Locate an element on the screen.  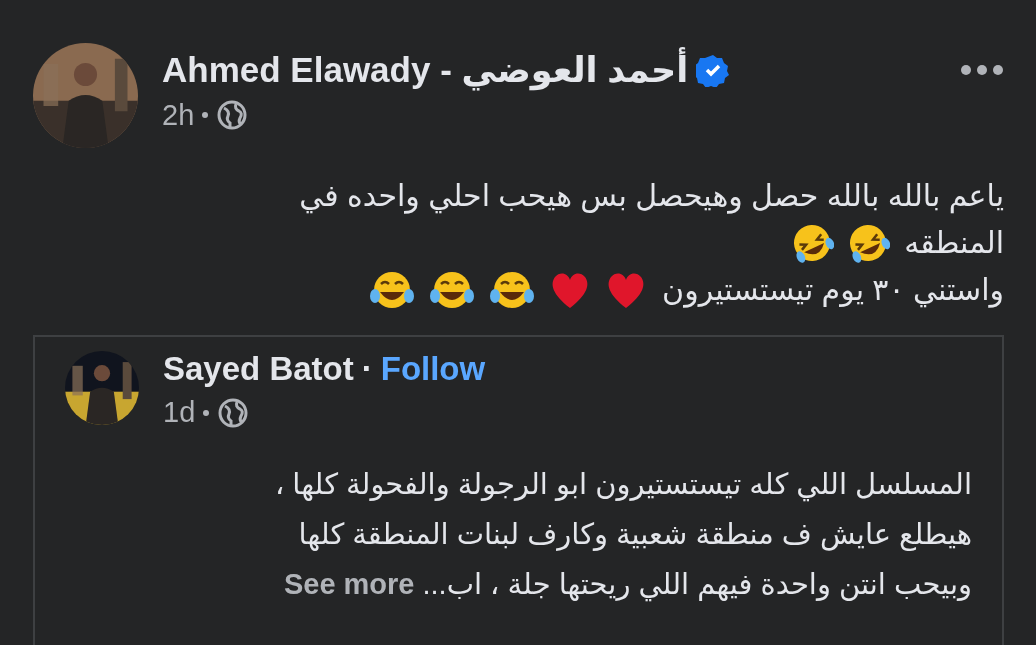
post-time: 2h is located at coordinates (178, 115).